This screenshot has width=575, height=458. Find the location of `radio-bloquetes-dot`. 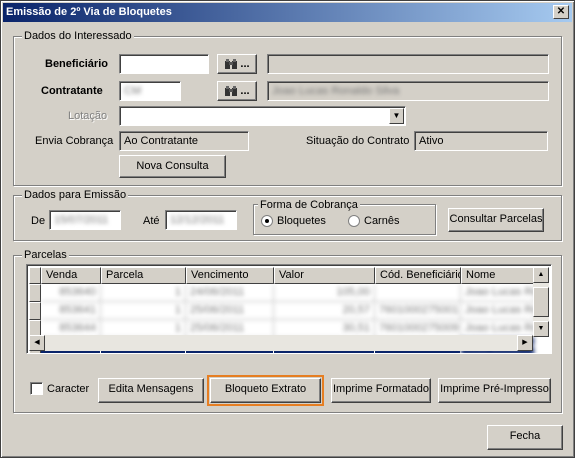

radio-bloquetes-dot is located at coordinates (267, 221).